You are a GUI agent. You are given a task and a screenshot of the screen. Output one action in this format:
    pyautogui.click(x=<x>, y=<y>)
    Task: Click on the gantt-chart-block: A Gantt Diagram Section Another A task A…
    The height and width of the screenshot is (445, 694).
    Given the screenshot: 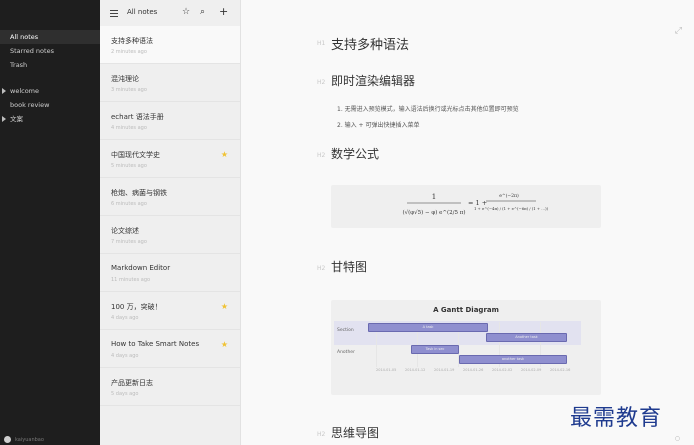 What is the action you would take?
    pyautogui.click(x=466, y=347)
    